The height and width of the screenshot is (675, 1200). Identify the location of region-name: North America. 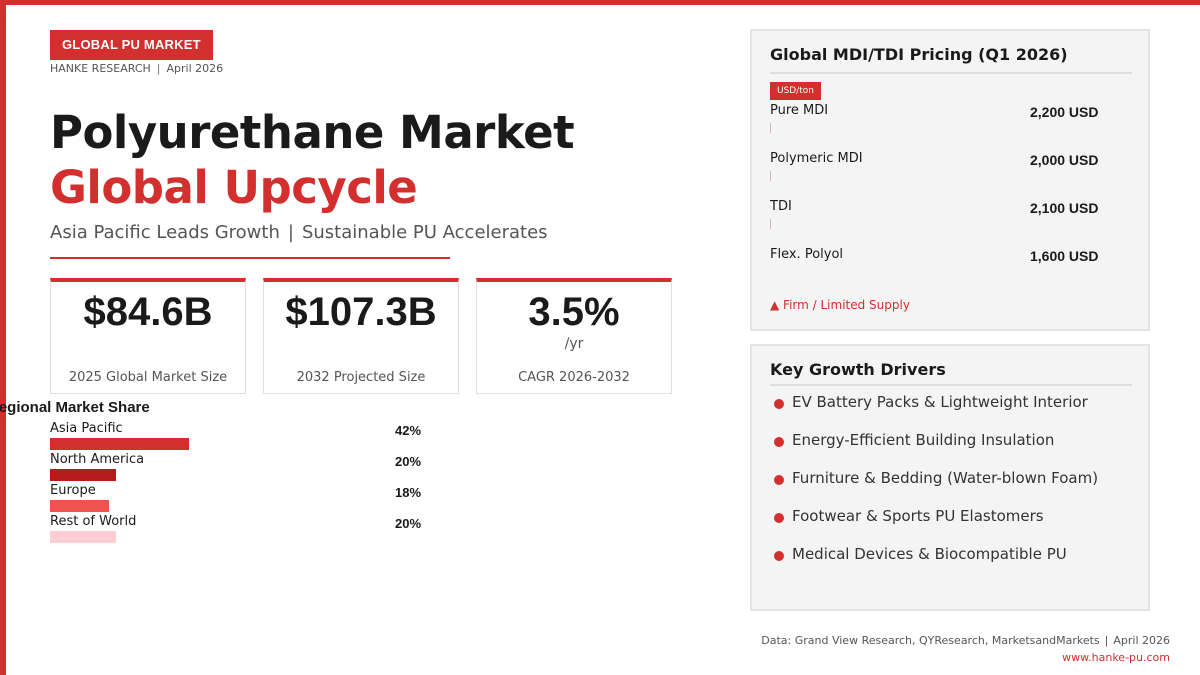
(97, 459).